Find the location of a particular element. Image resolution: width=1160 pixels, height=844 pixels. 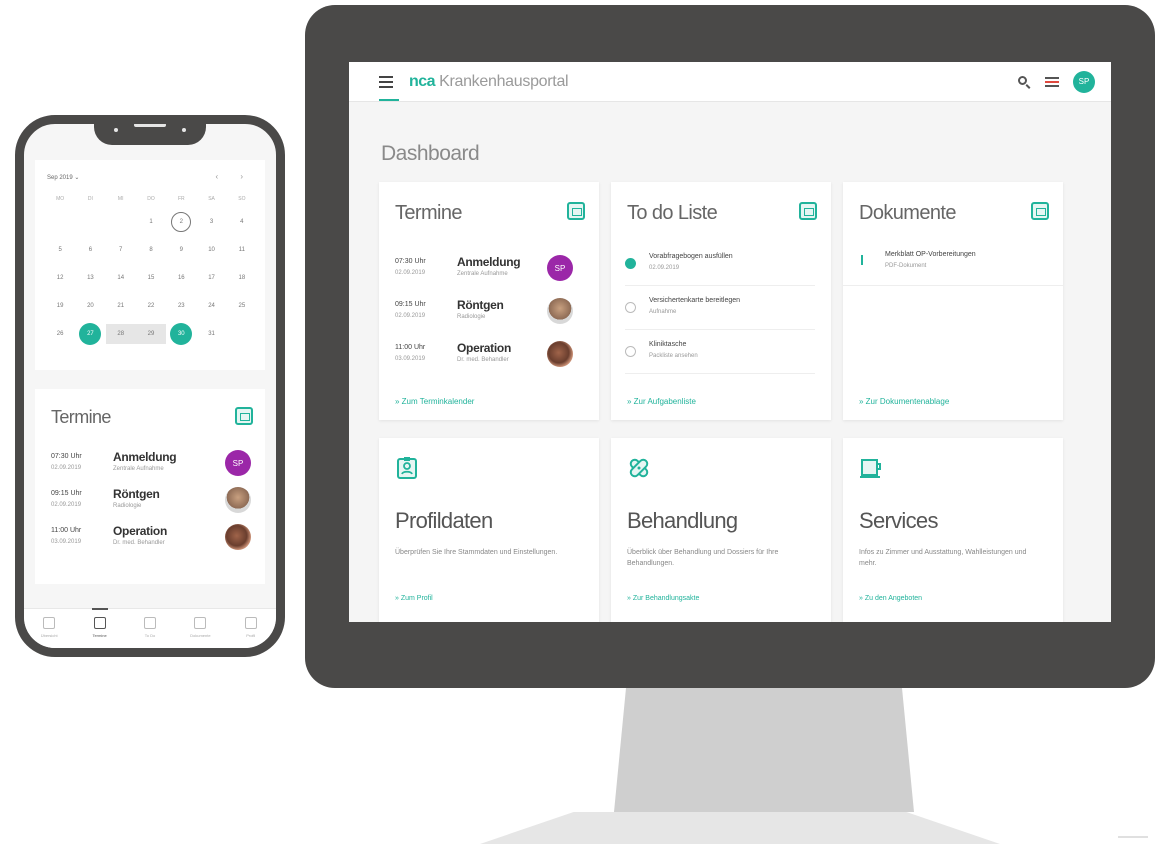

calendar-day: 16 is located at coordinates (181, 278).